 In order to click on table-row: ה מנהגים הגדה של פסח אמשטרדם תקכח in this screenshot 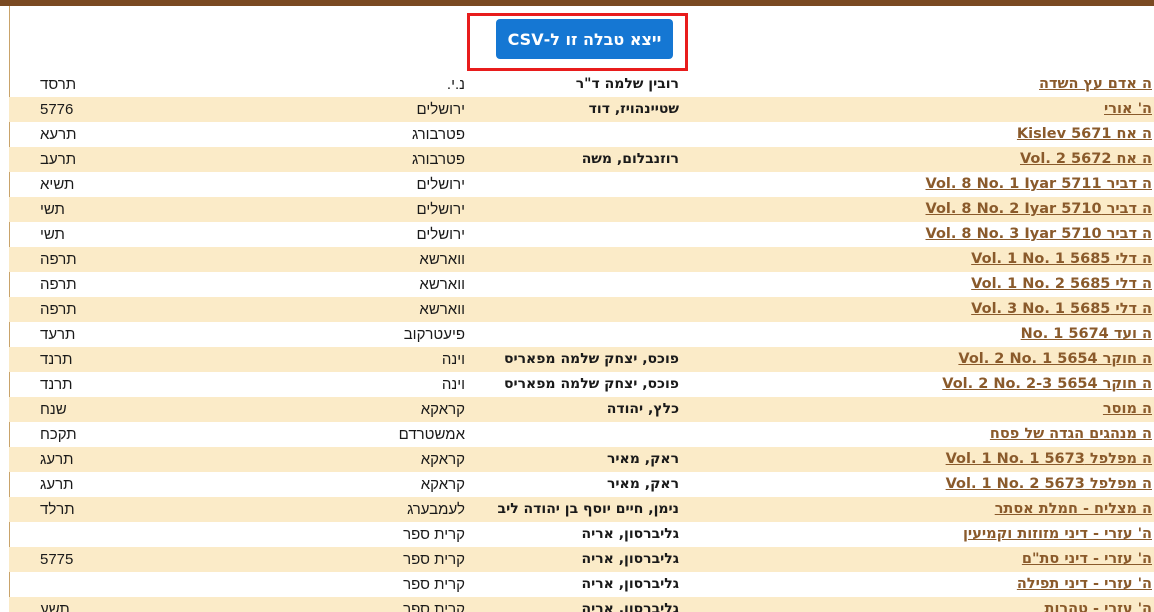, I will do `click(577, 434)`.